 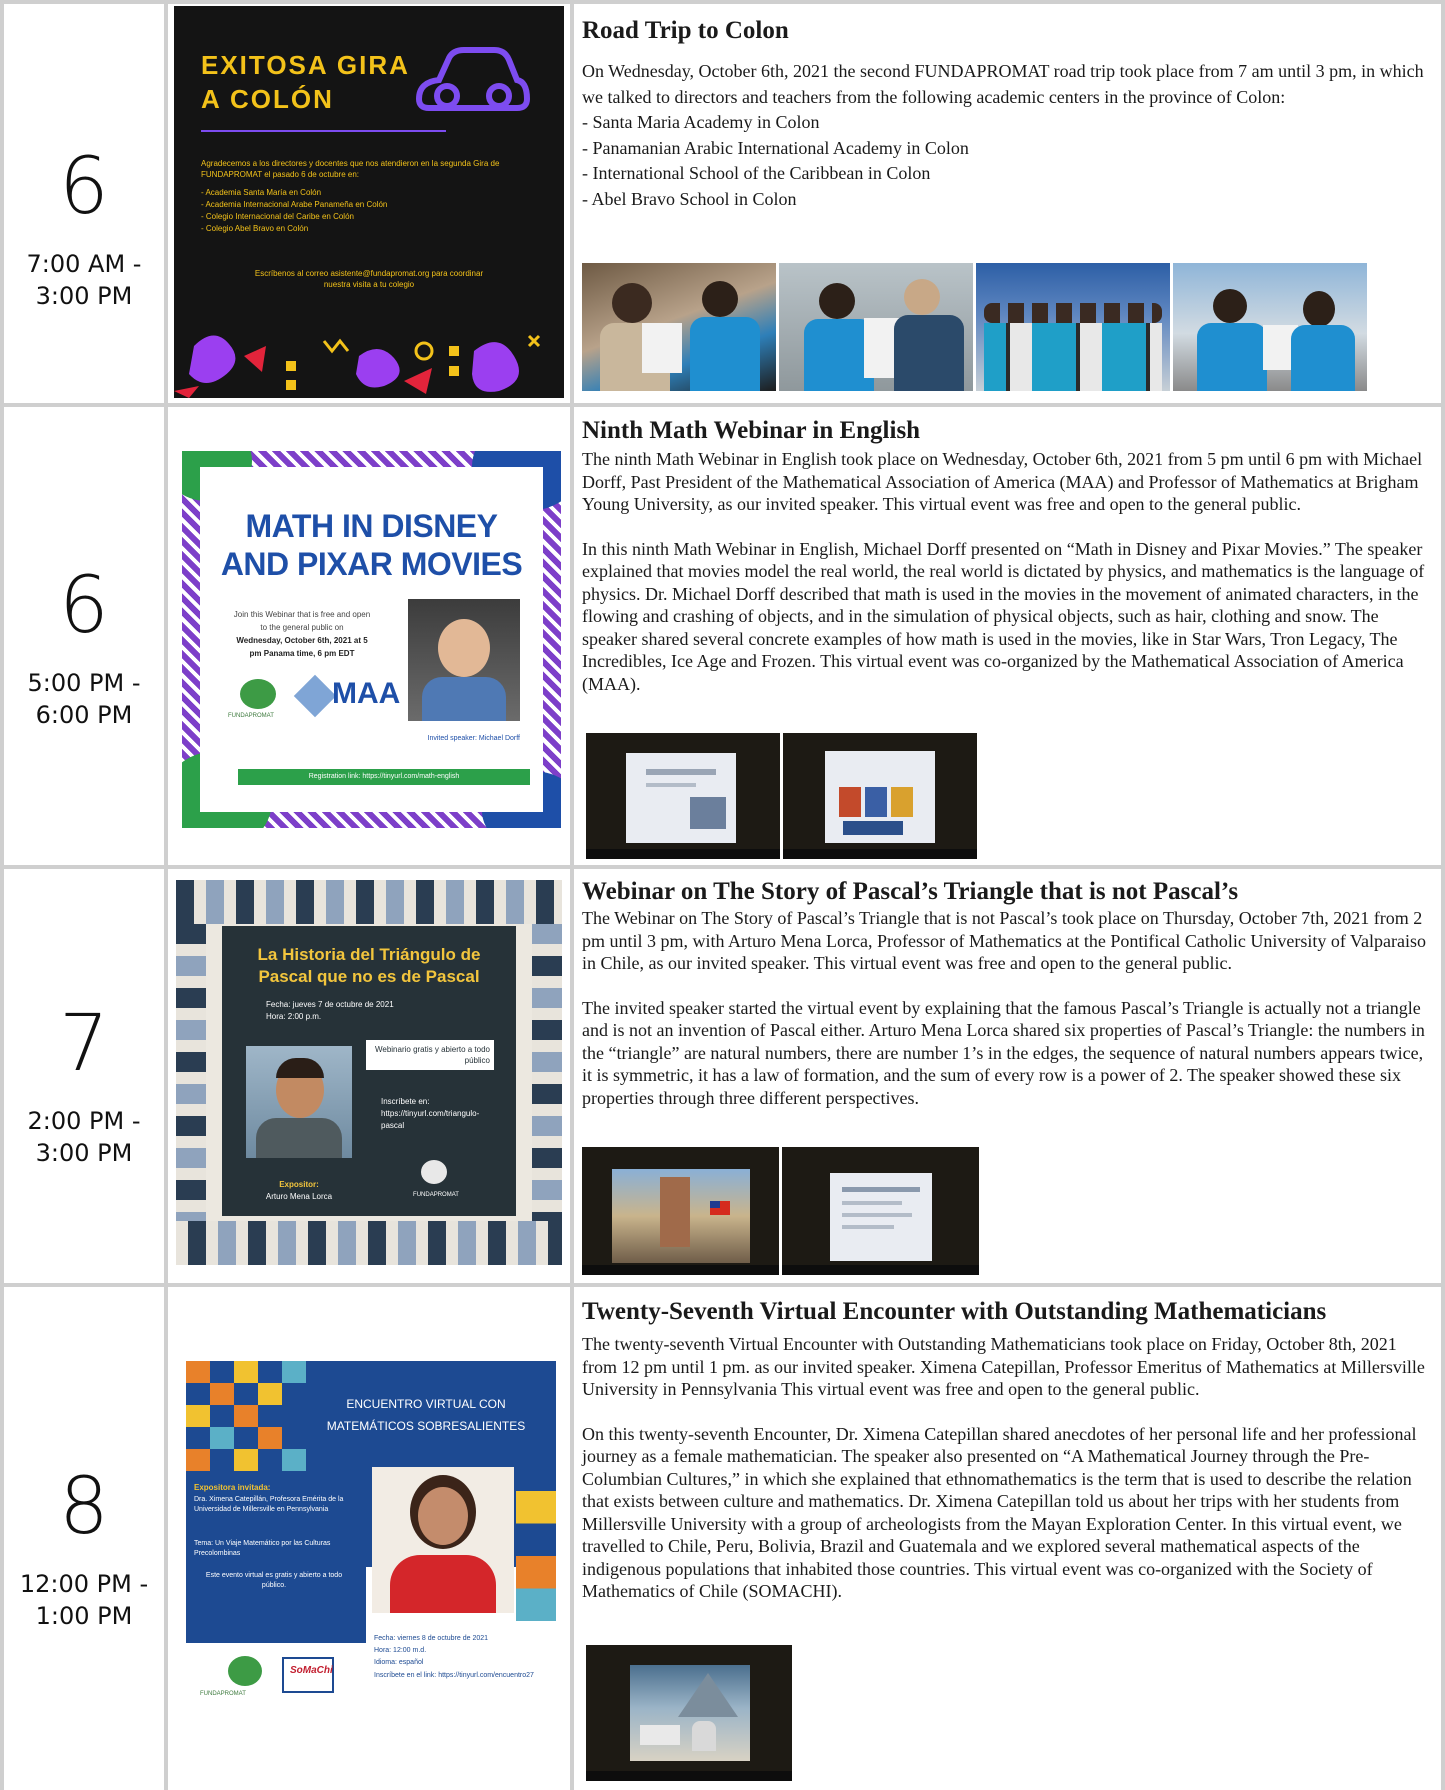 What do you see at coordinates (299, 1184) in the screenshot?
I see `poster-speaker-label: Expositor:` at bounding box center [299, 1184].